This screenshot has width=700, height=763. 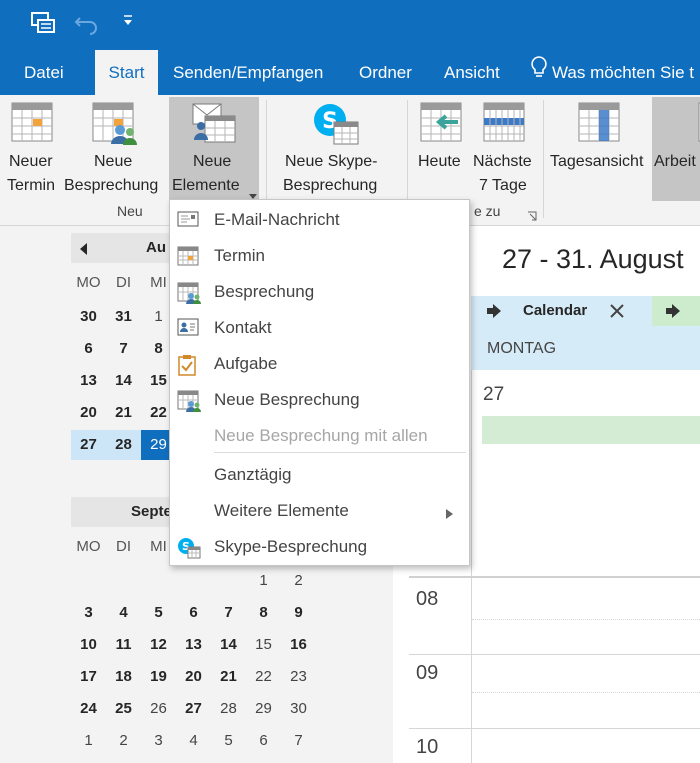 I want to click on calendar-day: 24, so click(x=88, y=709).